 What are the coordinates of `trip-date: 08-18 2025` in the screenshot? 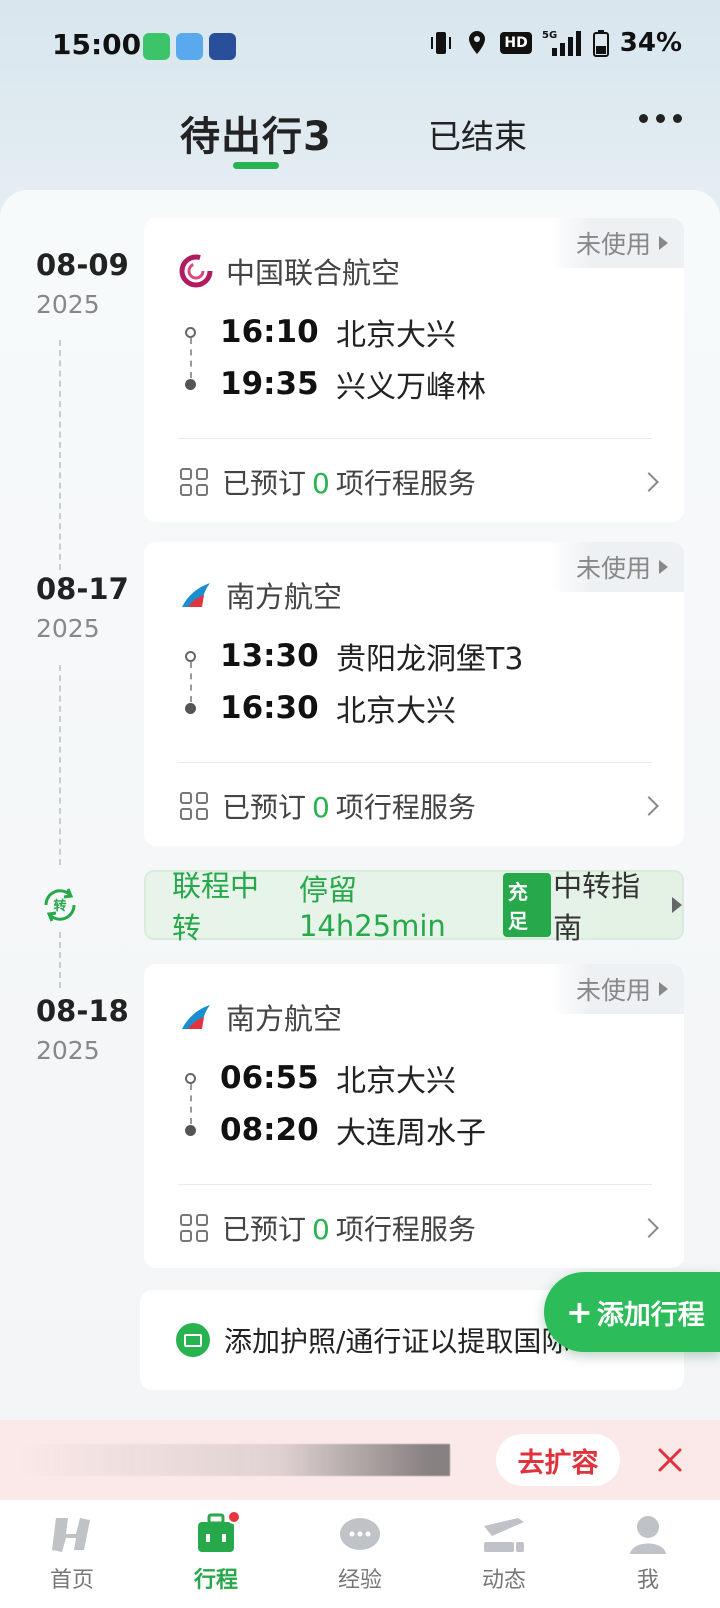 It's located at (82, 1029).